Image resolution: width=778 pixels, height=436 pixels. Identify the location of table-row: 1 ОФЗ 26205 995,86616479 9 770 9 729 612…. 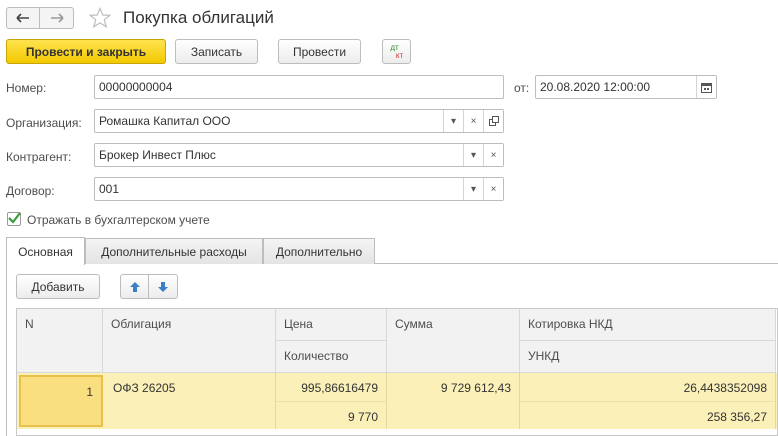
(397, 401).